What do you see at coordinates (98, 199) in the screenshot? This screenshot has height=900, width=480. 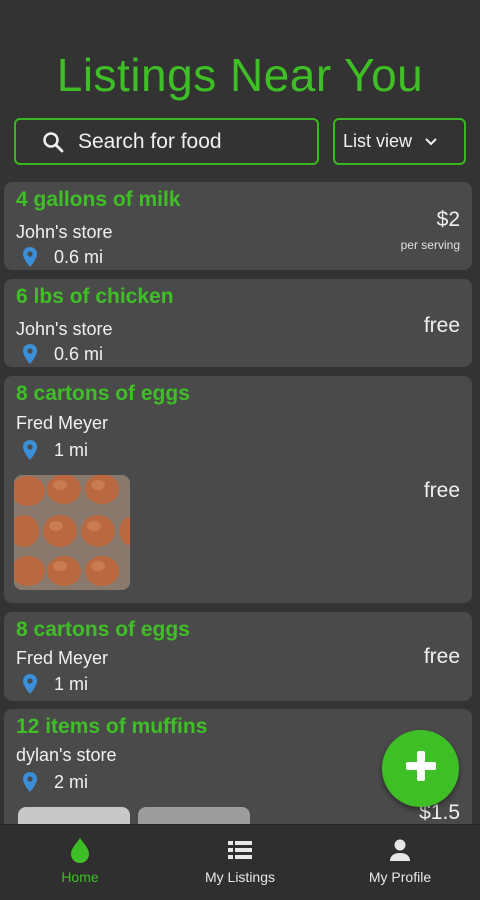 I see `listing-name: 4 gallons of milk` at bounding box center [98, 199].